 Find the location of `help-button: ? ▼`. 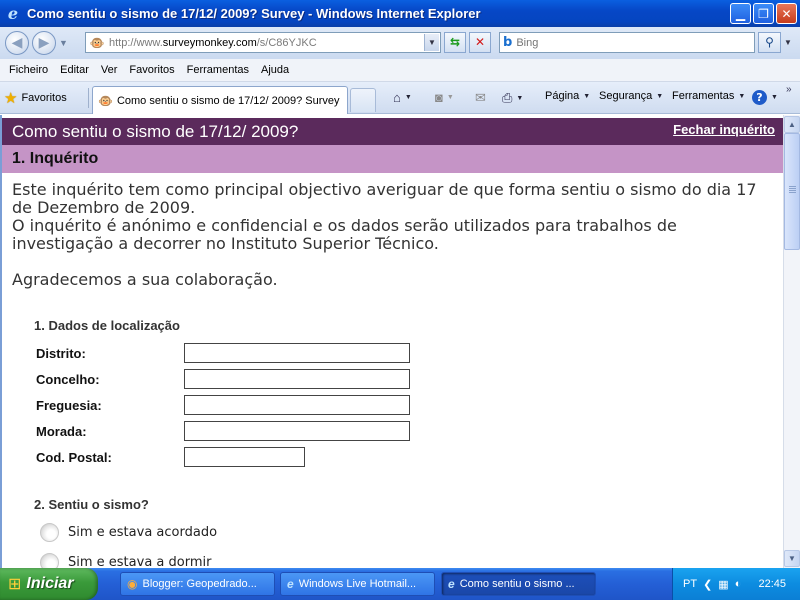

help-button: ? ▼ is located at coordinates (765, 97).